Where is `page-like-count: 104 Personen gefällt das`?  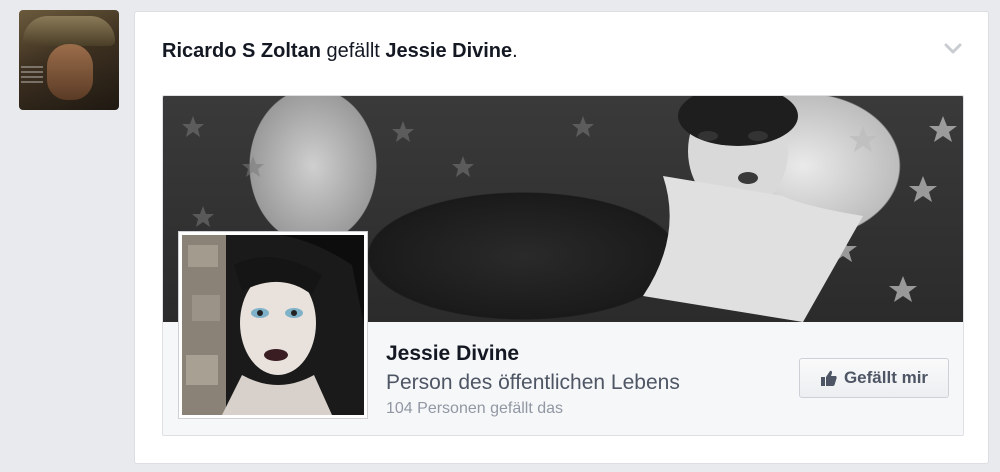 page-like-count: 104 Personen gefällt das is located at coordinates (475, 408).